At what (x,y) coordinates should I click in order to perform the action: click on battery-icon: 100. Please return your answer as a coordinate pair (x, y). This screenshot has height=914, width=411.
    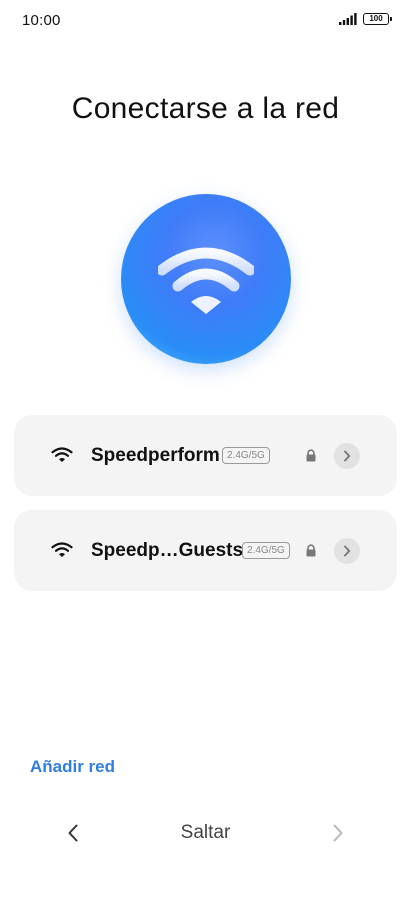
    Looking at the image, I should click on (377, 19).